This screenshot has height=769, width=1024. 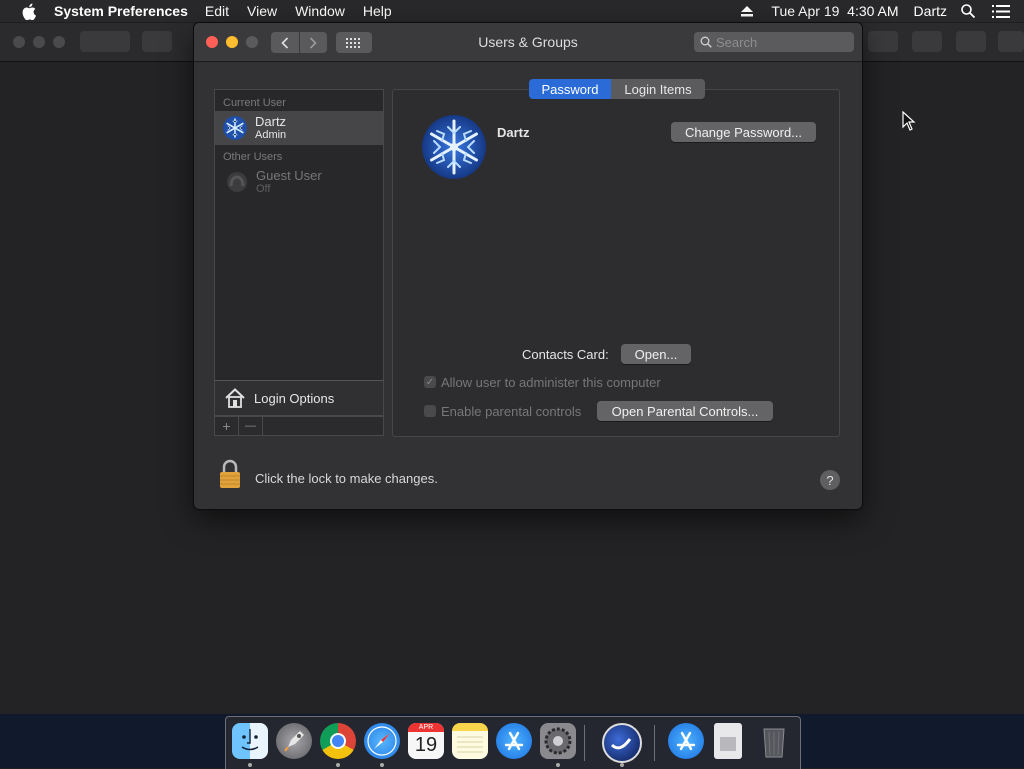 What do you see at coordinates (338, 741) in the screenshot?
I see `chrome-icon` at bounding box center [338, 741].